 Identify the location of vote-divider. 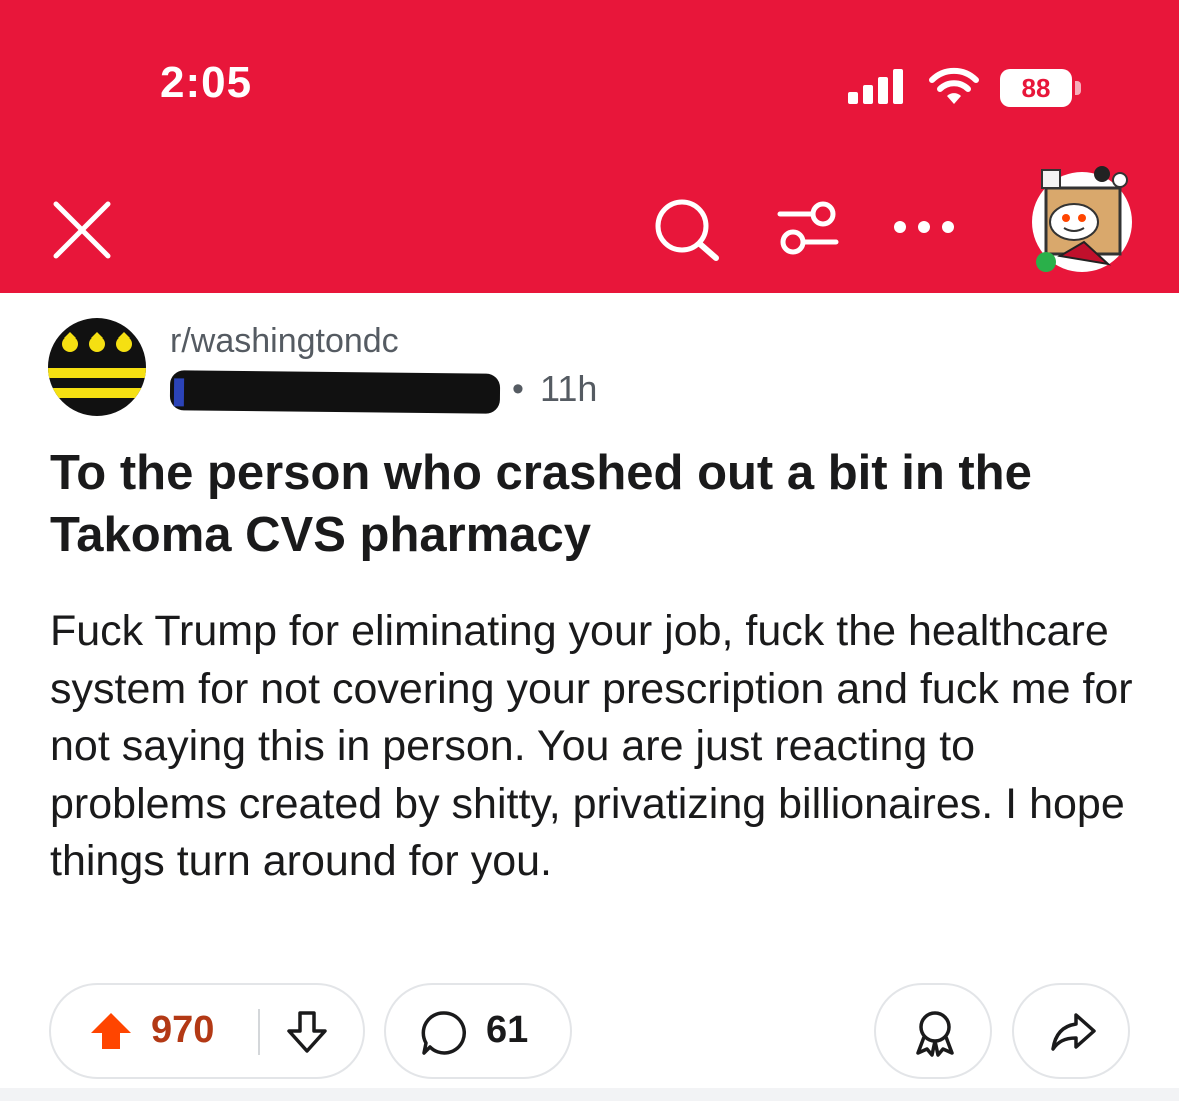
(259, 1032).